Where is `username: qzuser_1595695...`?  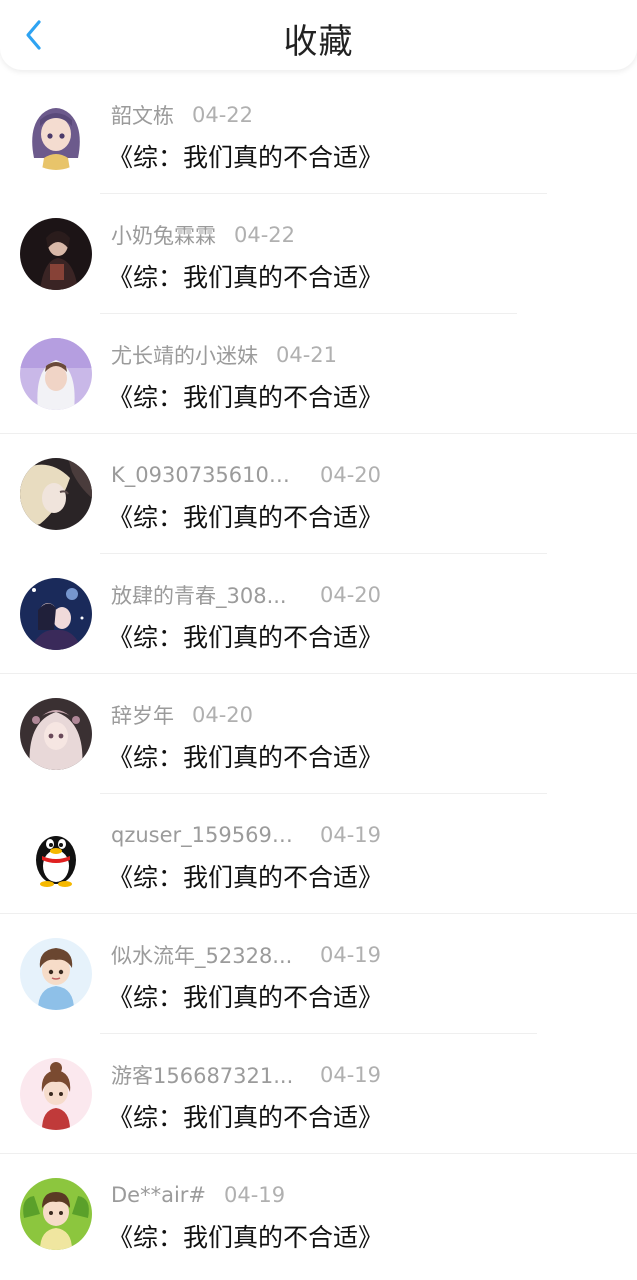 username: qzuser_1595695... is located at coordinates (205, 835).